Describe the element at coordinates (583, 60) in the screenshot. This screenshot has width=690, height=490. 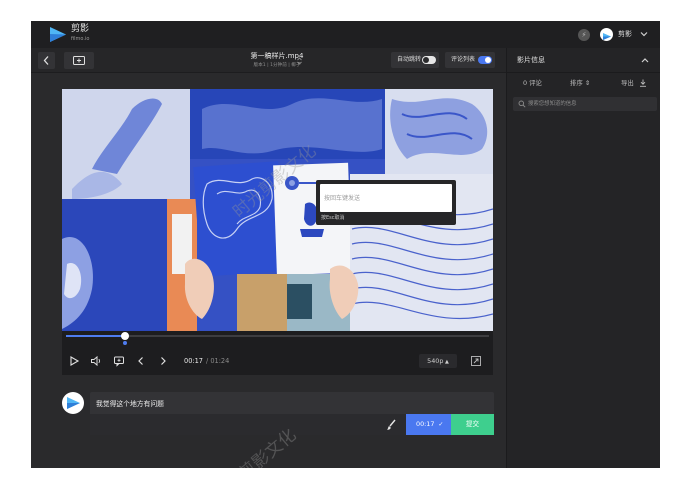
I see `side-panel-header: 影片信息` at that location.